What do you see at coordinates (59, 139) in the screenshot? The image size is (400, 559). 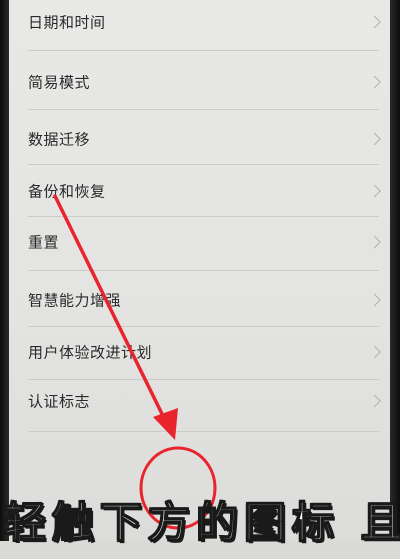 I see `settings-item-label: 数据迁移` at bounding box center [59, 139].